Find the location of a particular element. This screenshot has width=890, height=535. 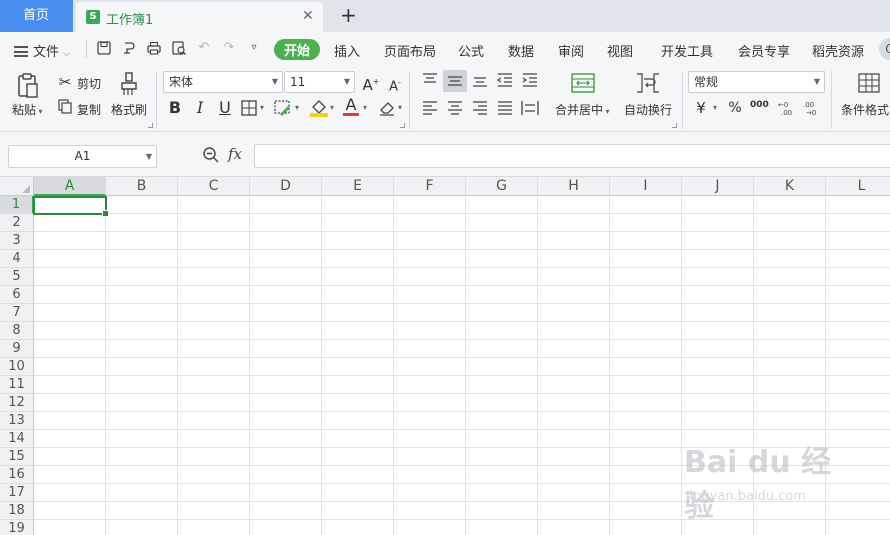

paste-icon is located at coordinates (28, 86).